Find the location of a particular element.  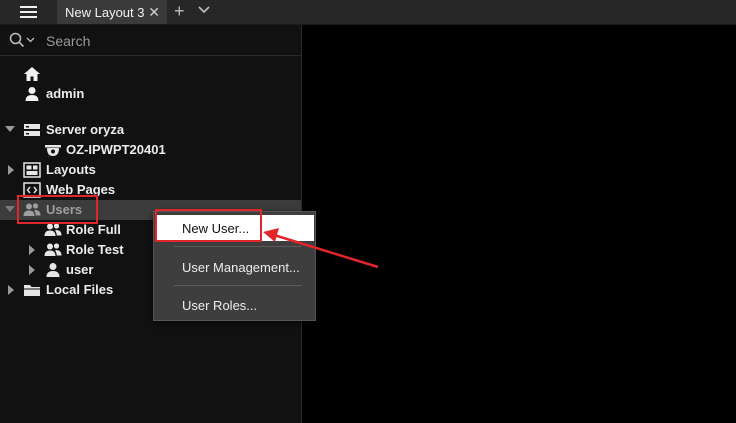

add-tab-icon: + is located at coordinates (179, 11).